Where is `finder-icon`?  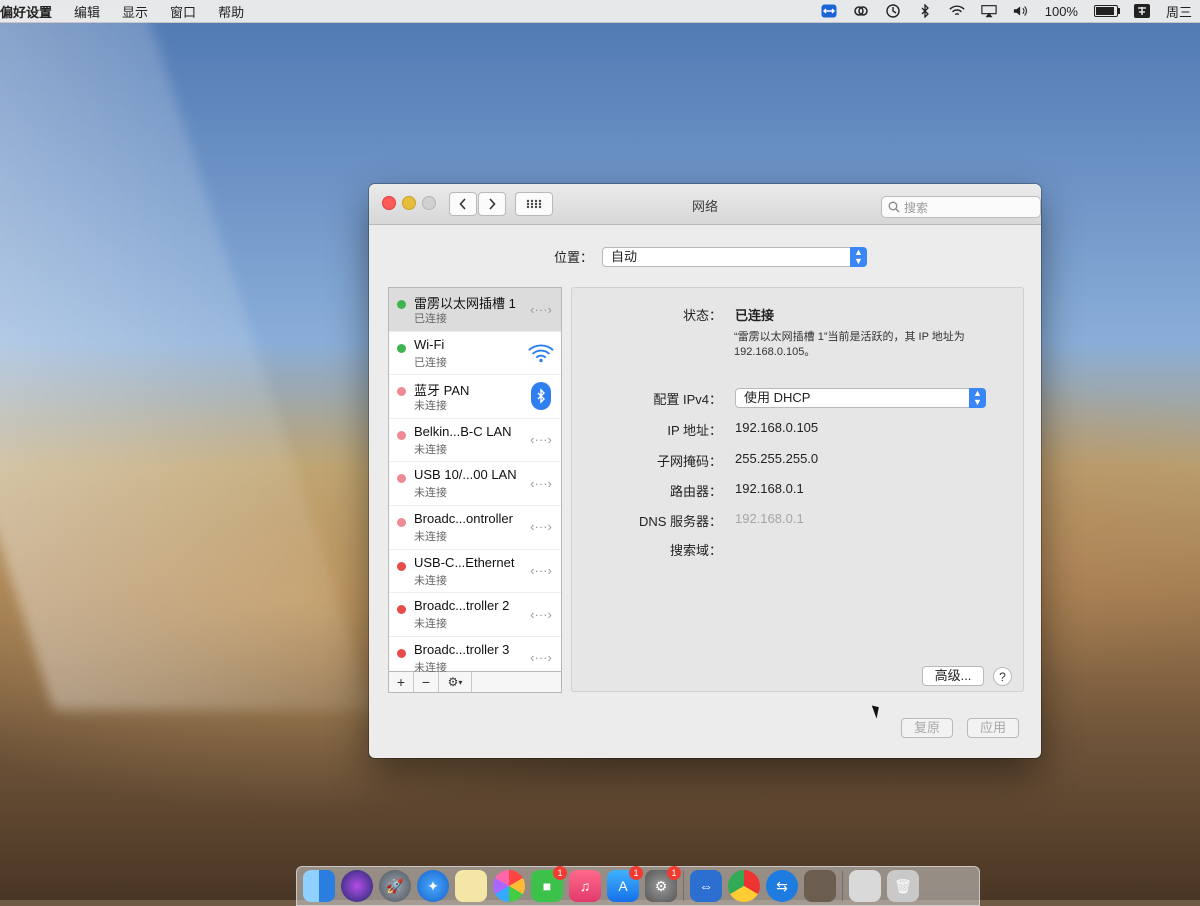 finder-icon is located at coordinates (319, 886).